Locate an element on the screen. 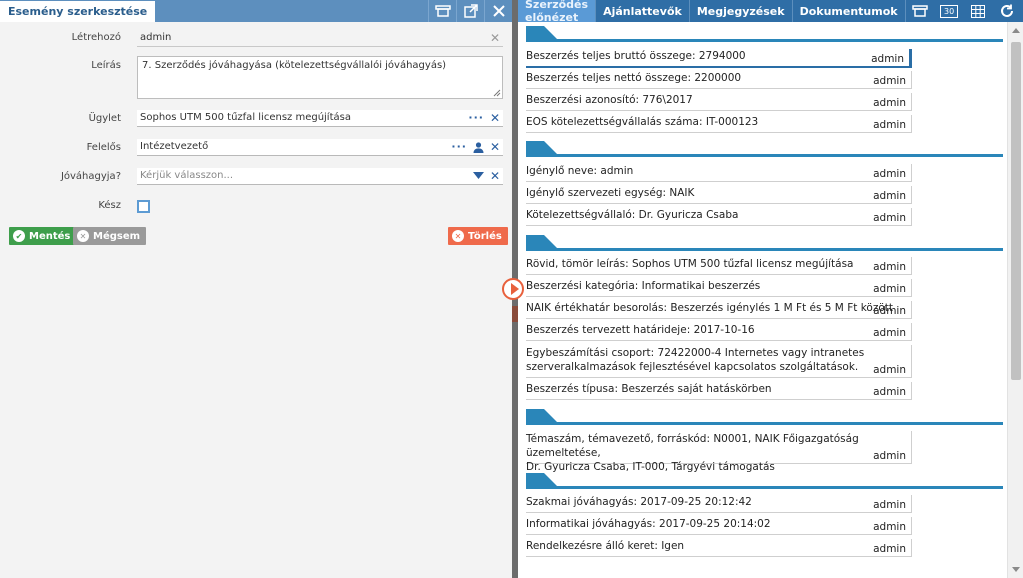 The width and height of the screenshot is (1023, 578). list-item: Igénylő neve: admin admin is located at coordinates (719, 173).